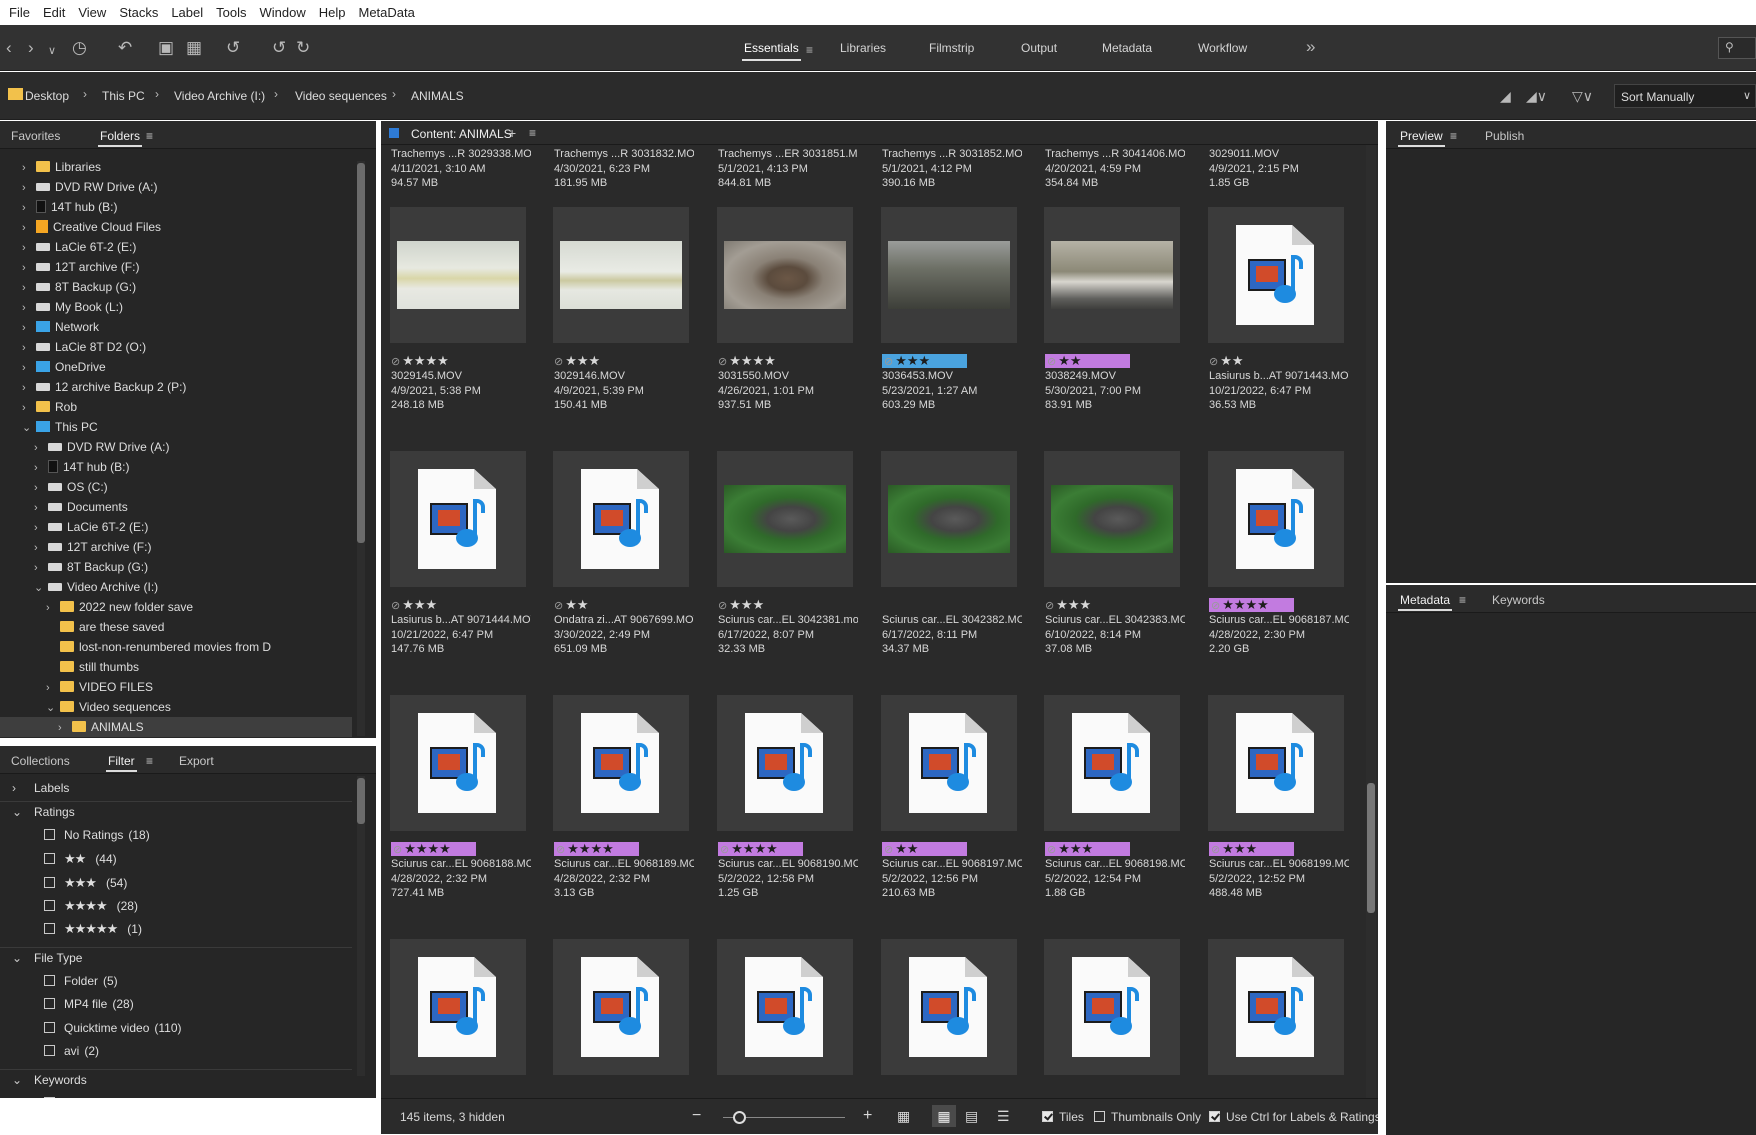  Describe the element at coordinates (1536, 96) in the screenshot. I see `rating-filter-icon: ◢∨` at that location.